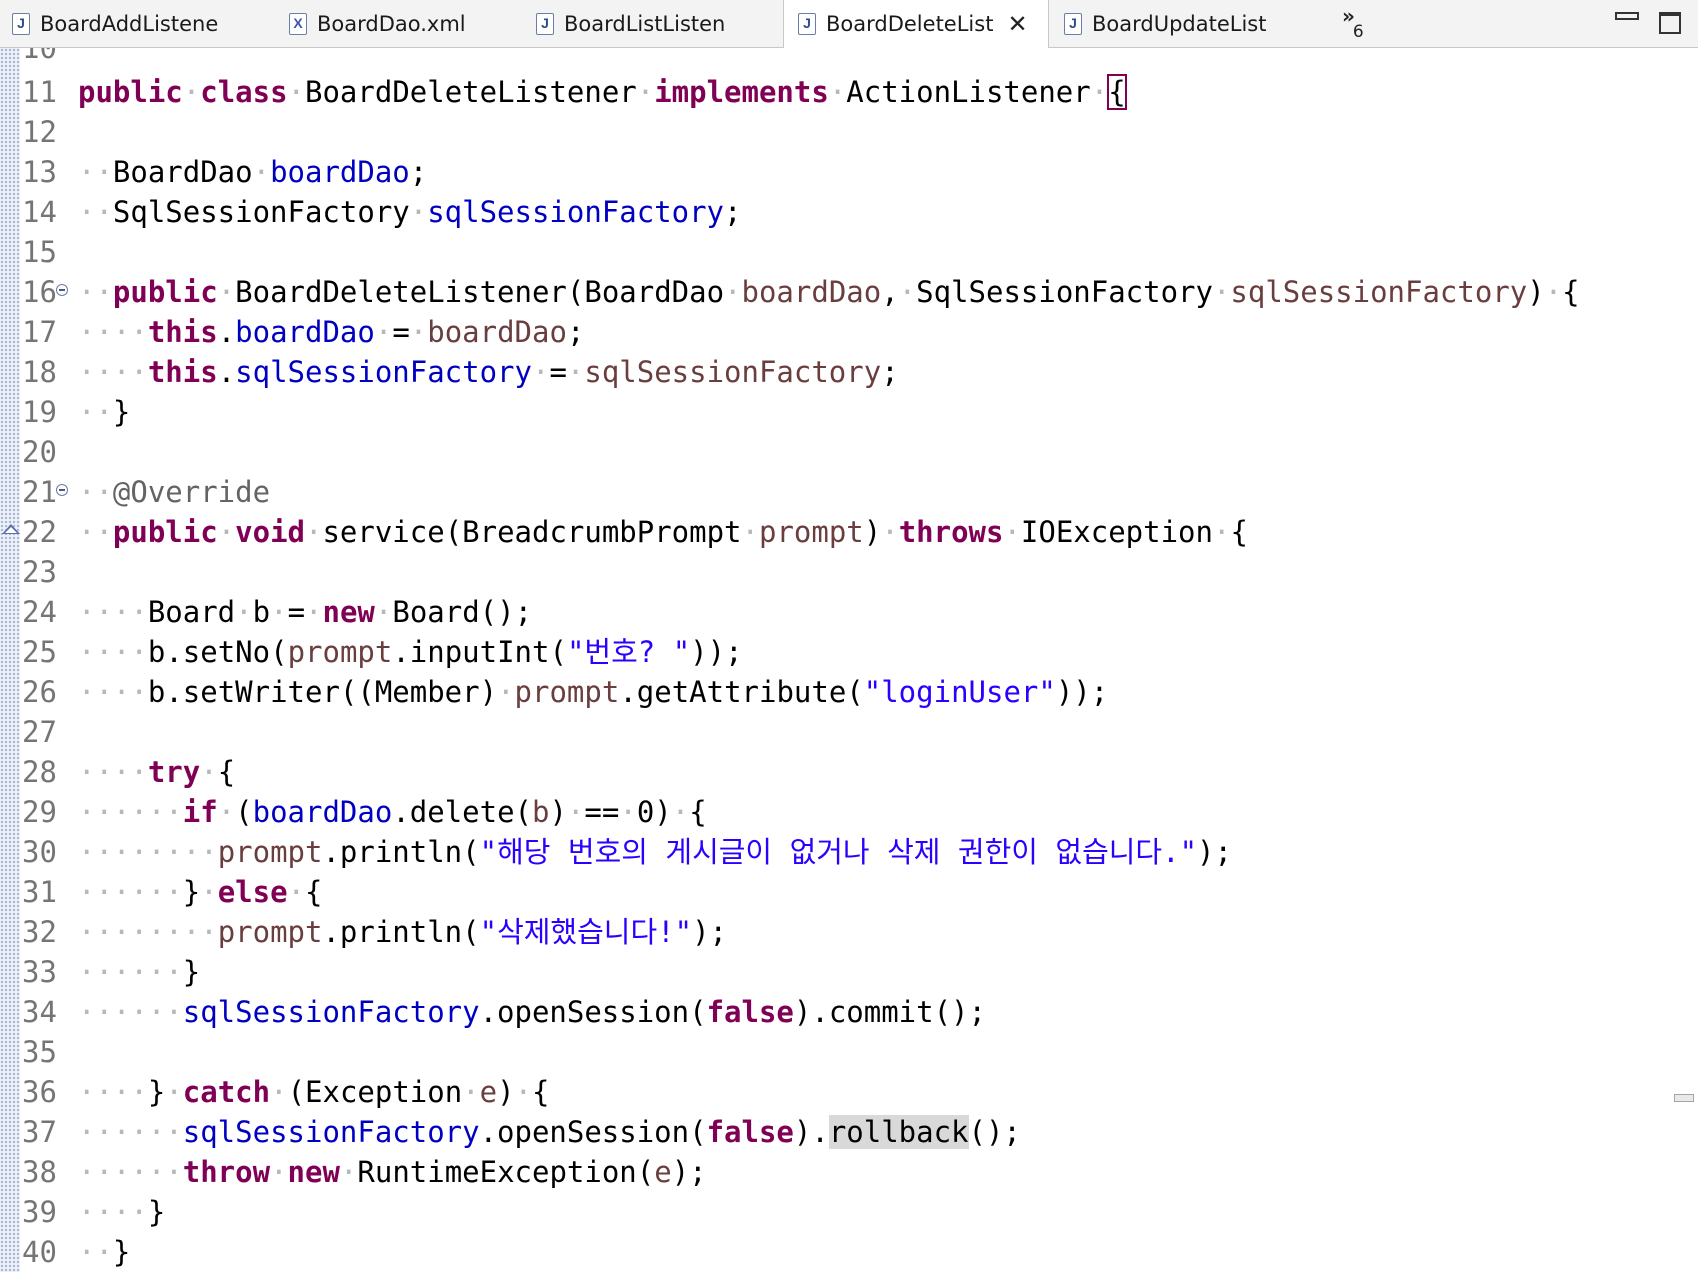 The width and height of the screenshot is (1698, 1272). I want to click on code-line: 13 ··BoardDao·boardDao;, so click(849, 172).